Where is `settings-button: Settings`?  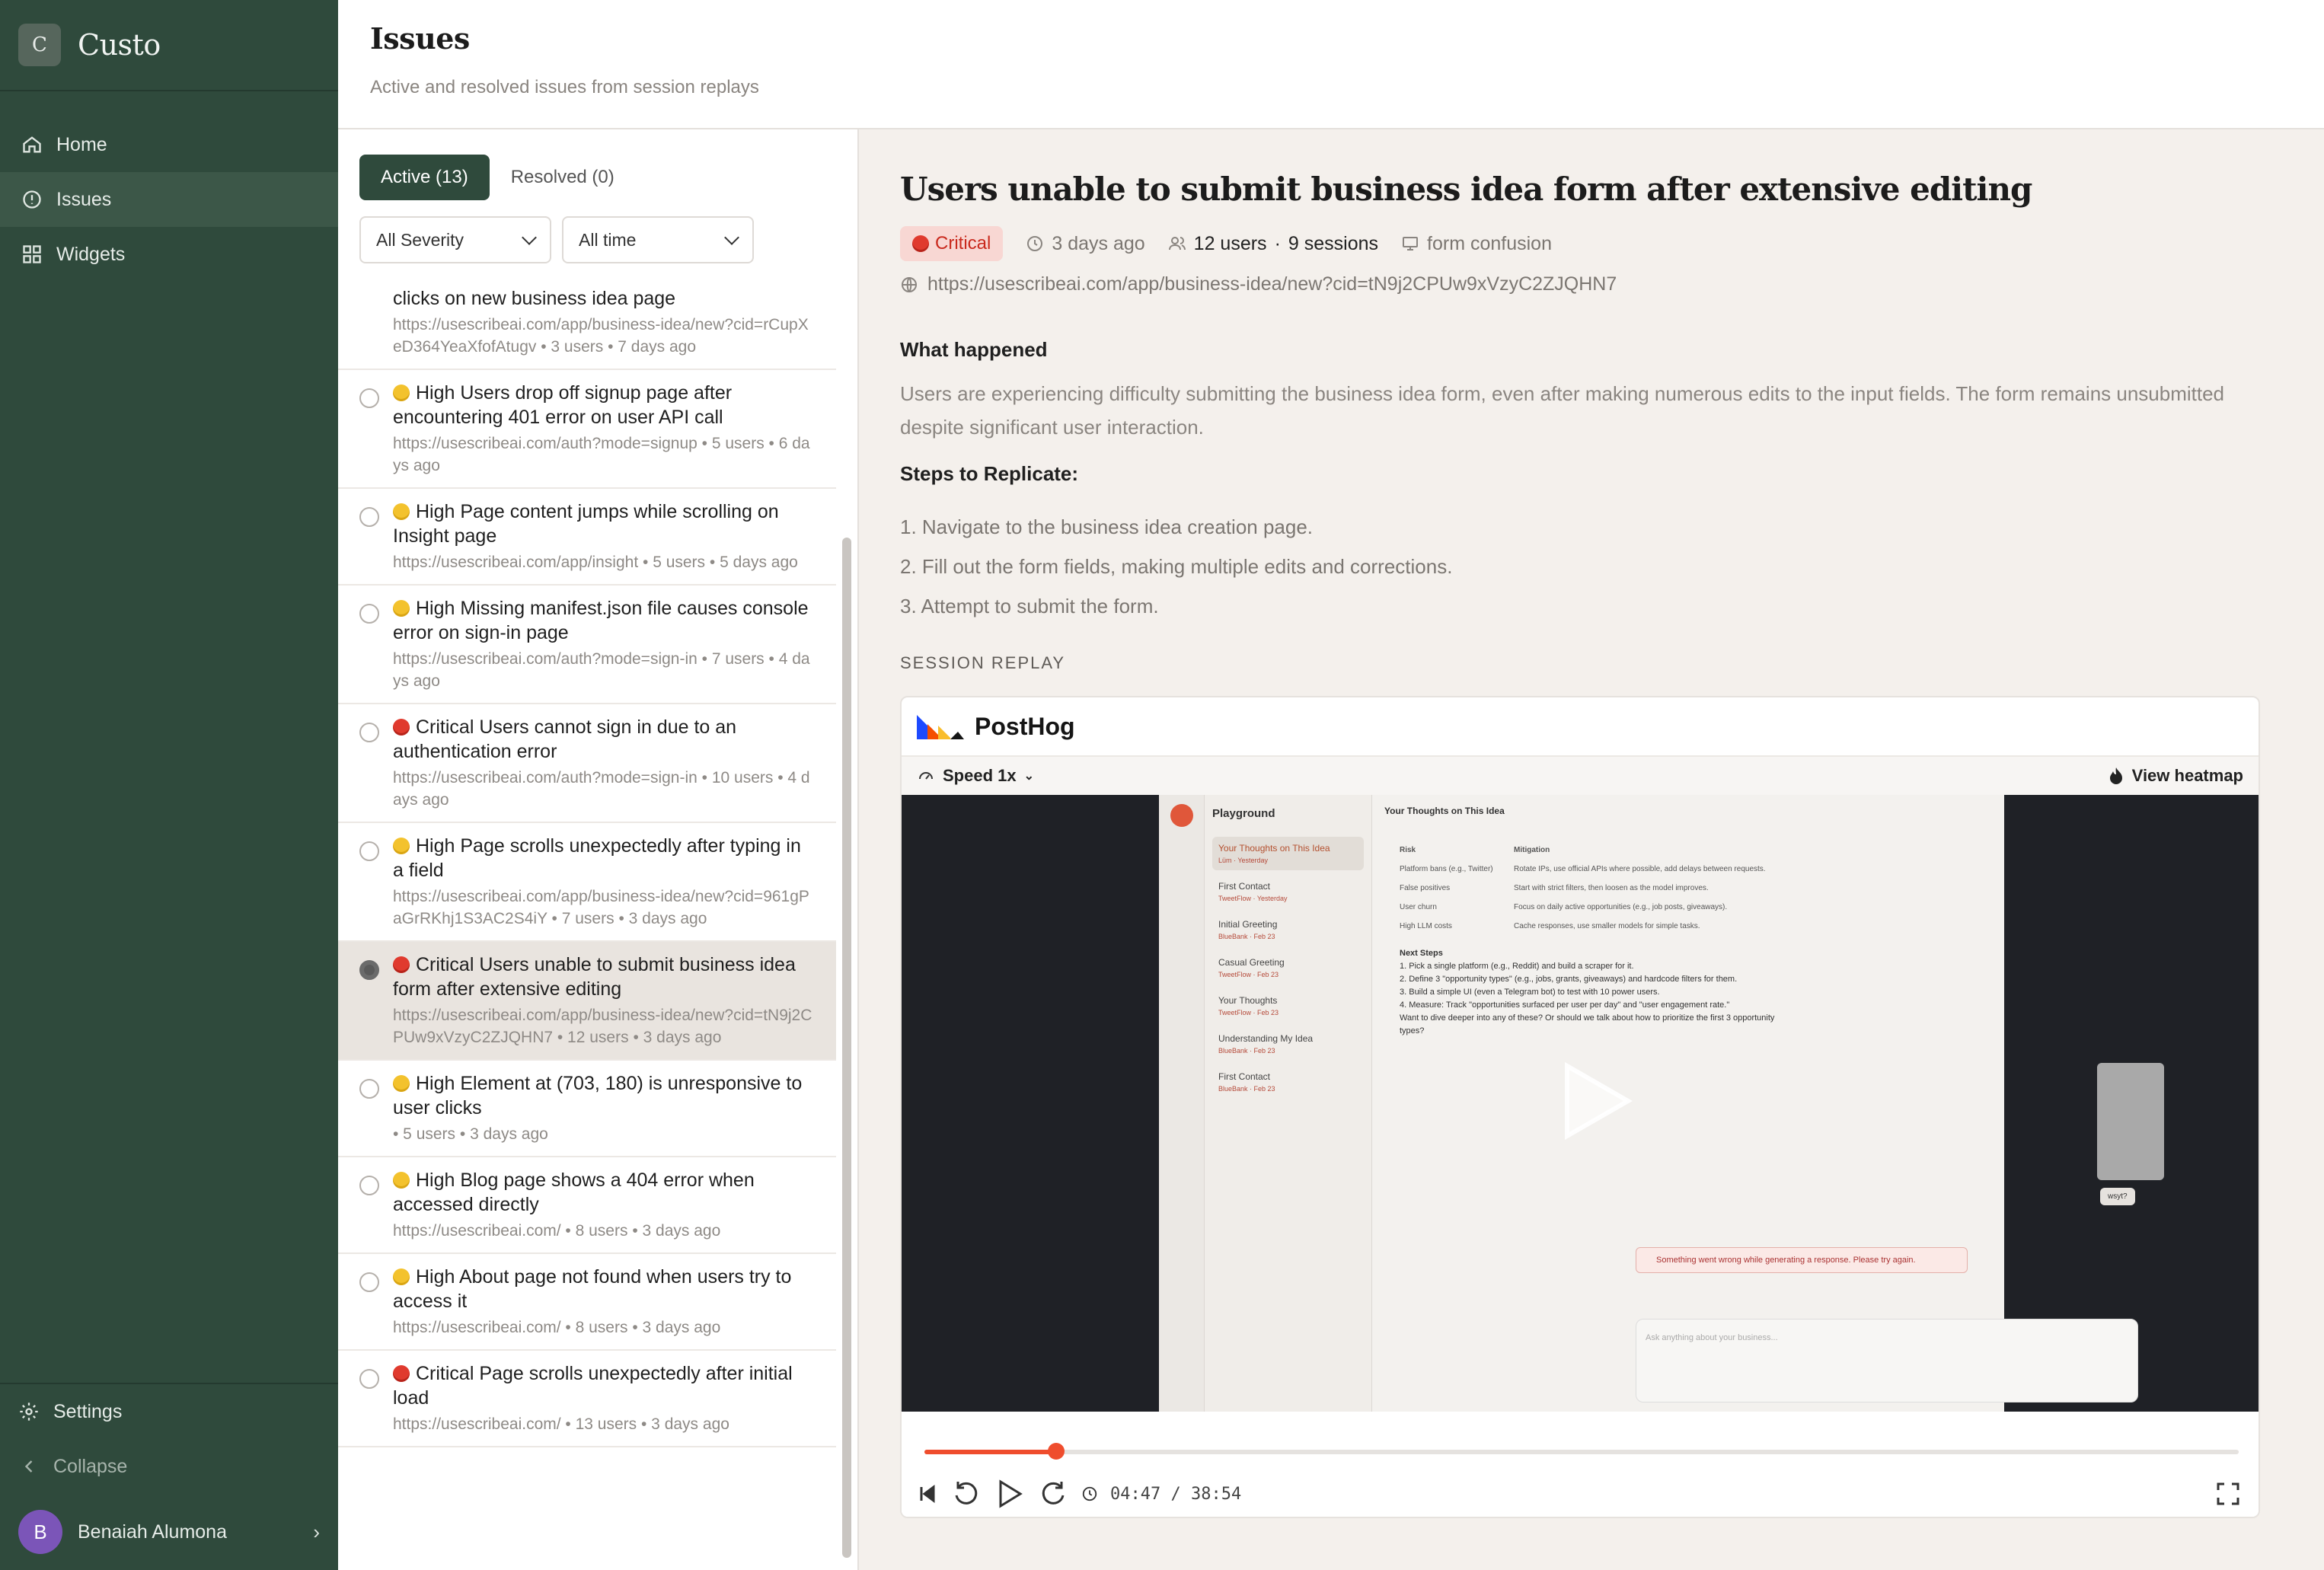
settings-button: Settings is located at coordinates (169, 1411).